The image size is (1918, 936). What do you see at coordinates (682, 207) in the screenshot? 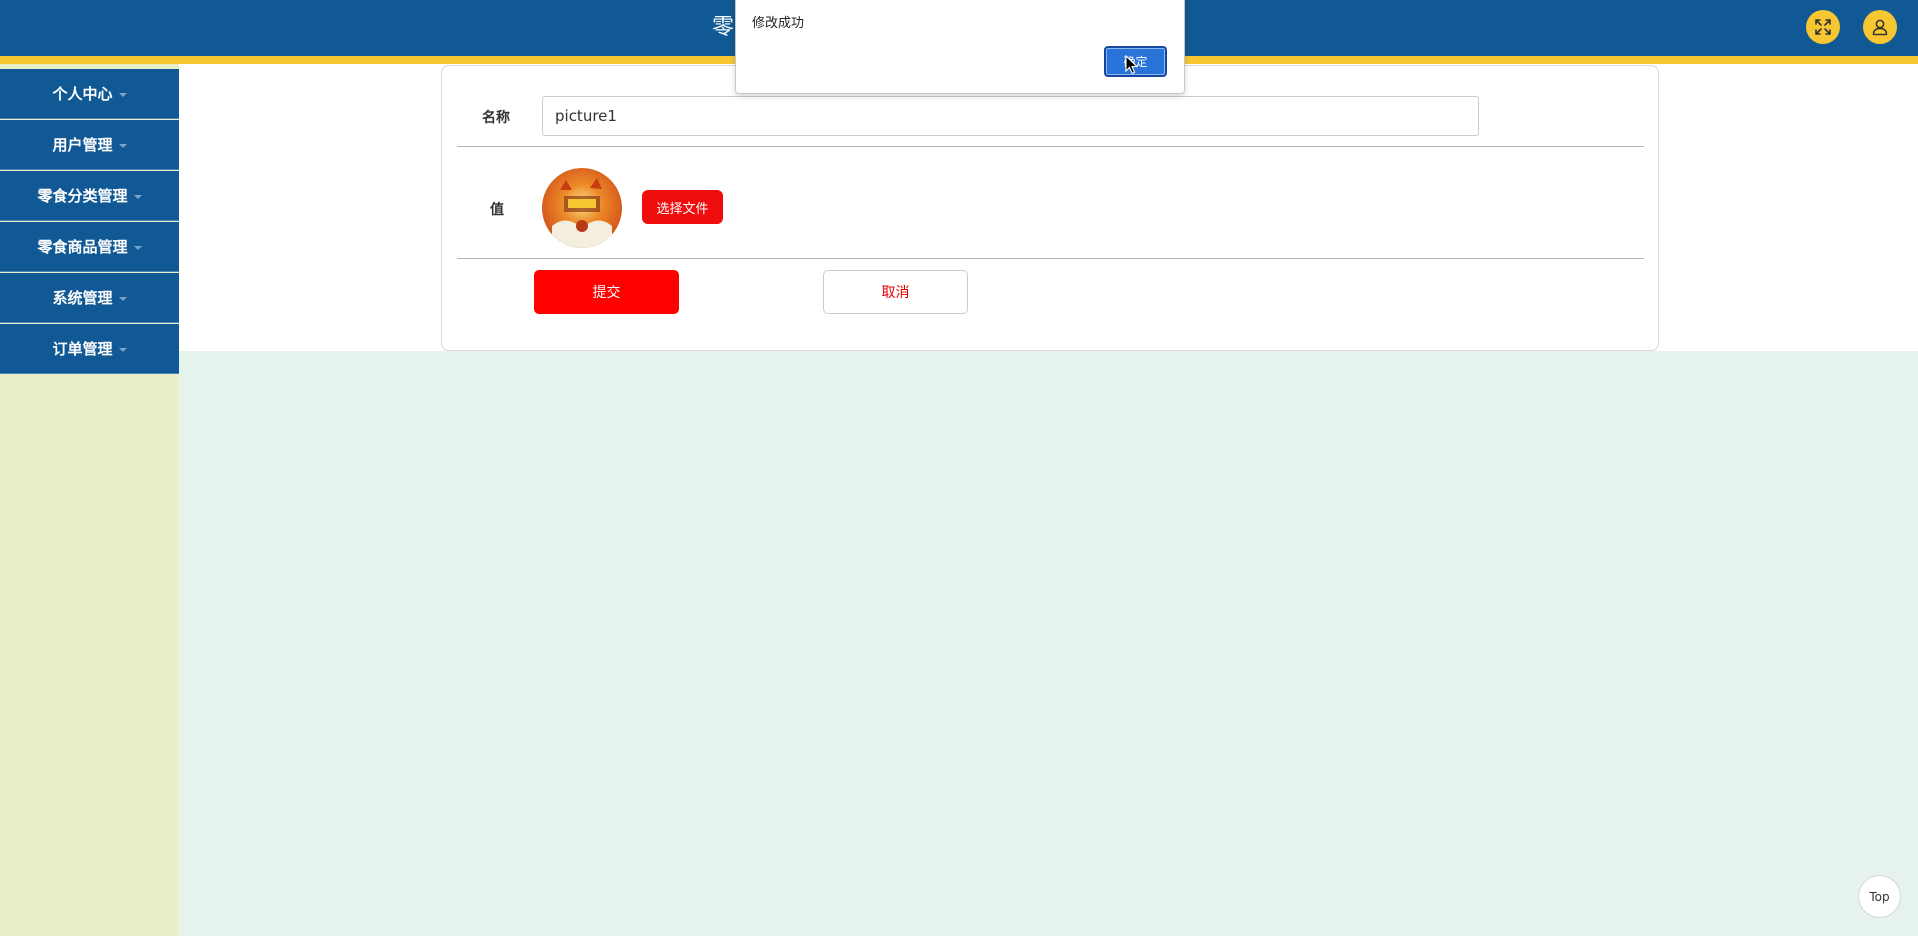
I see `choose-file-button: 选择文件` at bounding box center [682, 207].